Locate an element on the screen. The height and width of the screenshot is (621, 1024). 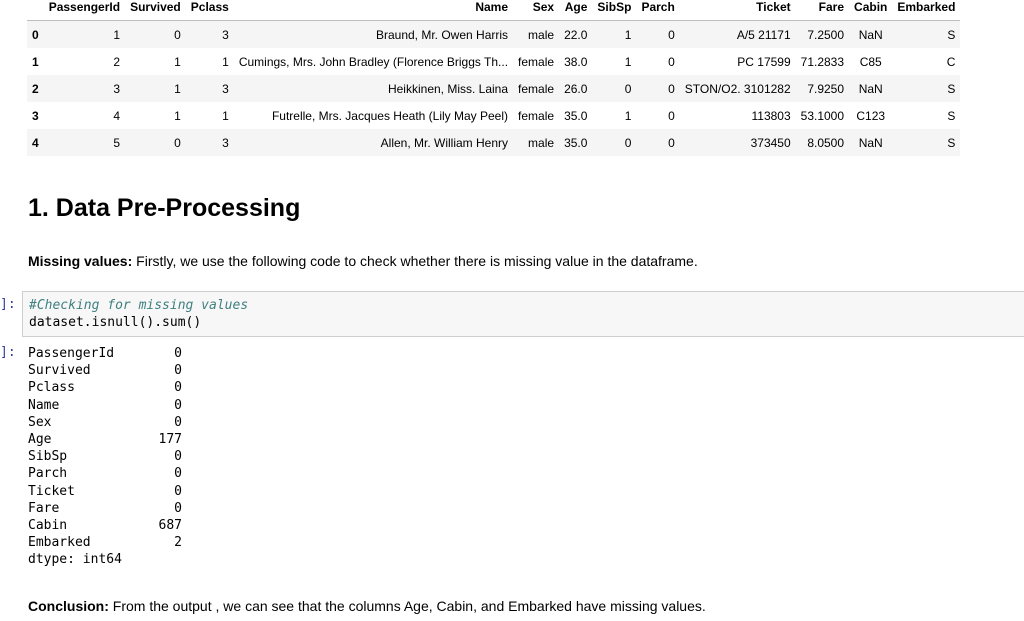
row-index: 0 is located at coordinates (35, 34).